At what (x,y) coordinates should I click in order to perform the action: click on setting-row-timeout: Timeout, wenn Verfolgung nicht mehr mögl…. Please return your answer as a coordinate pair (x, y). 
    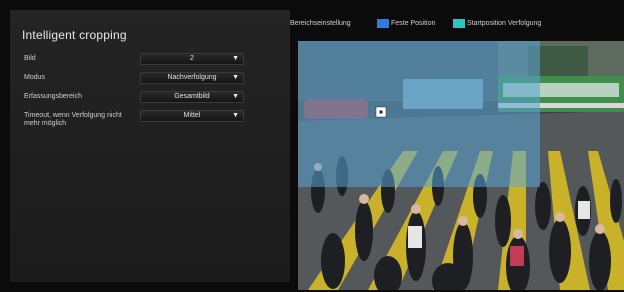
    Looking at the image, I should click on (152, 119).